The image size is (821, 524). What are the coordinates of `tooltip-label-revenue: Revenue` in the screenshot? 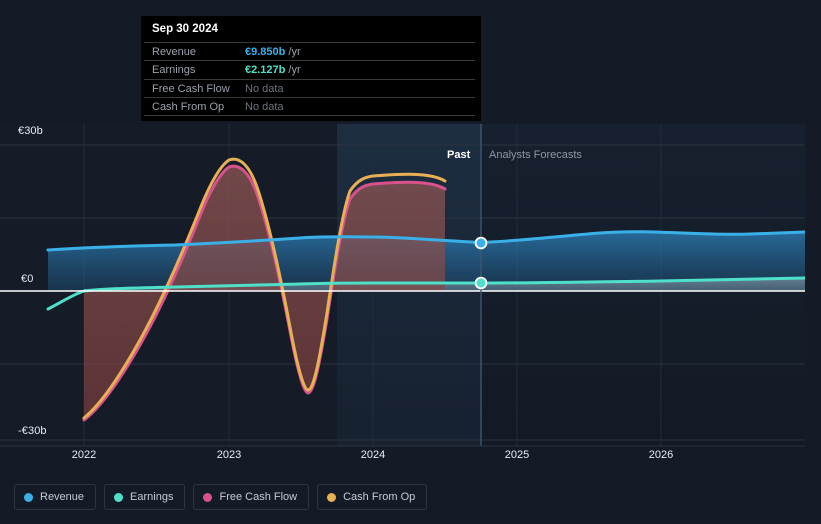 It's located at (174, 52).